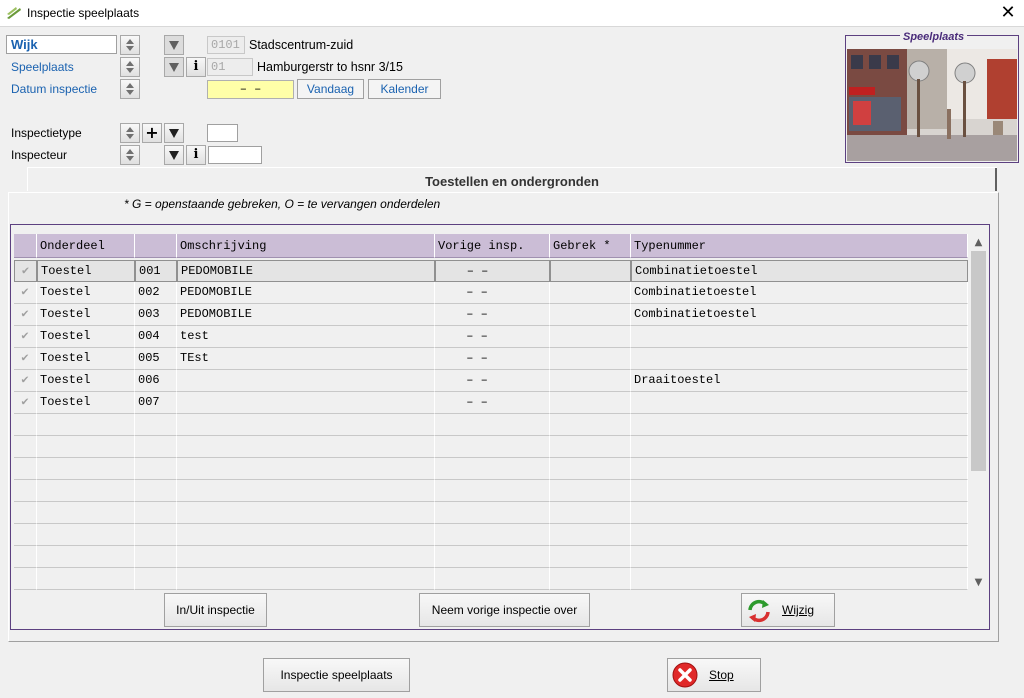  I want to click on table-row: ✔ Toestel 007 – –, so click(491, 403).